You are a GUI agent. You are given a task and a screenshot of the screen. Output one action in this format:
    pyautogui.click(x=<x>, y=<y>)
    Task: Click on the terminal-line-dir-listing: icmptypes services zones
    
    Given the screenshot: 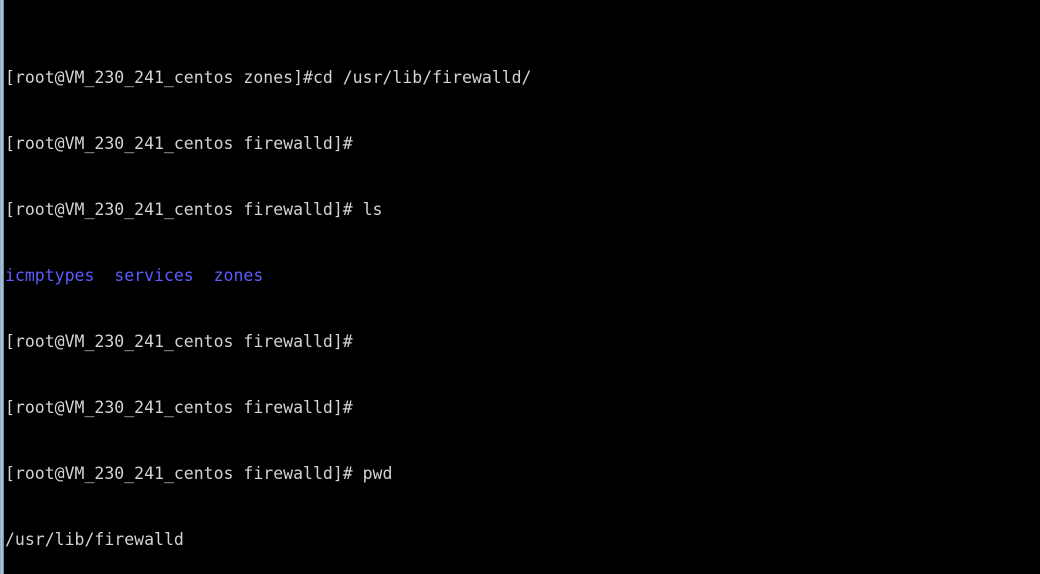 What is the action you would take?
    pyautogui.click(x=134, y=275)
    